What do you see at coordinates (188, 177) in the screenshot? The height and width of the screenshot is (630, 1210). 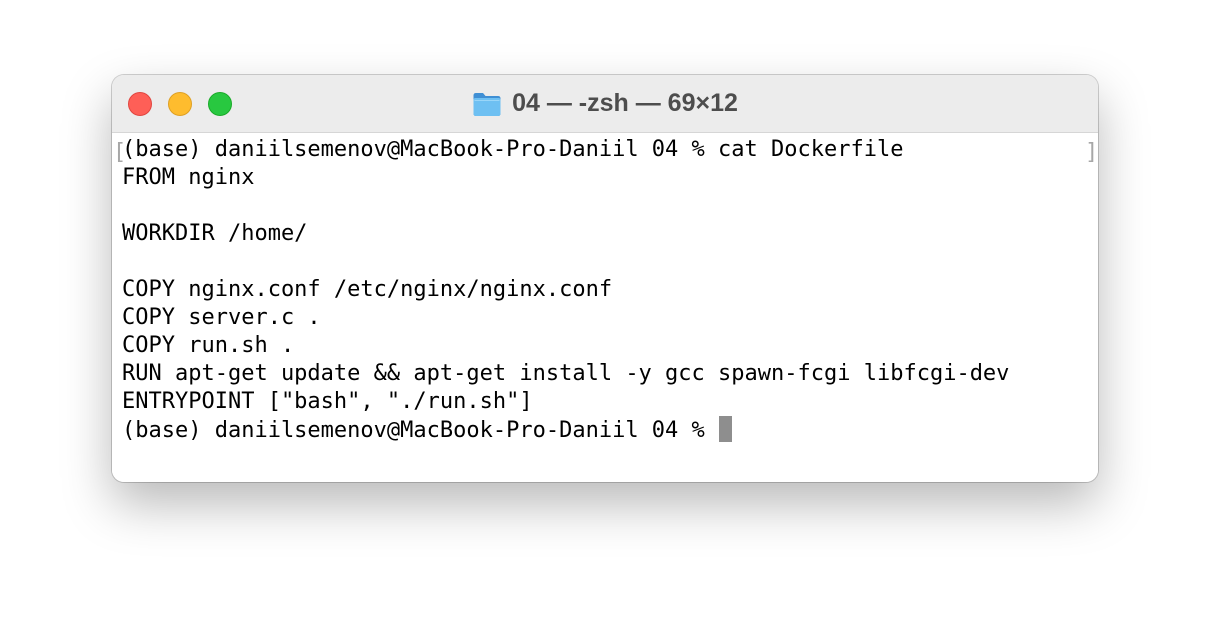 I see `terminal-line: FROM nginx` at bounding box center [188, 177].